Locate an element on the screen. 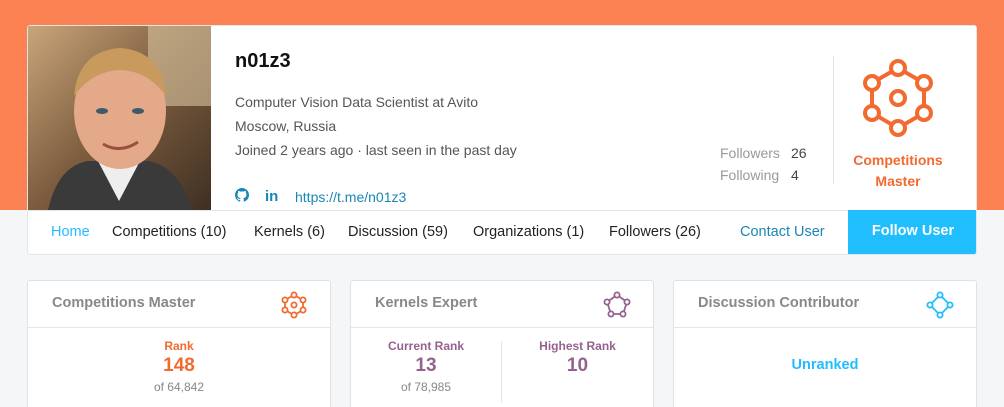 This screenshot has width=1004, height=407. avatar is located at coordinates (119, 118).